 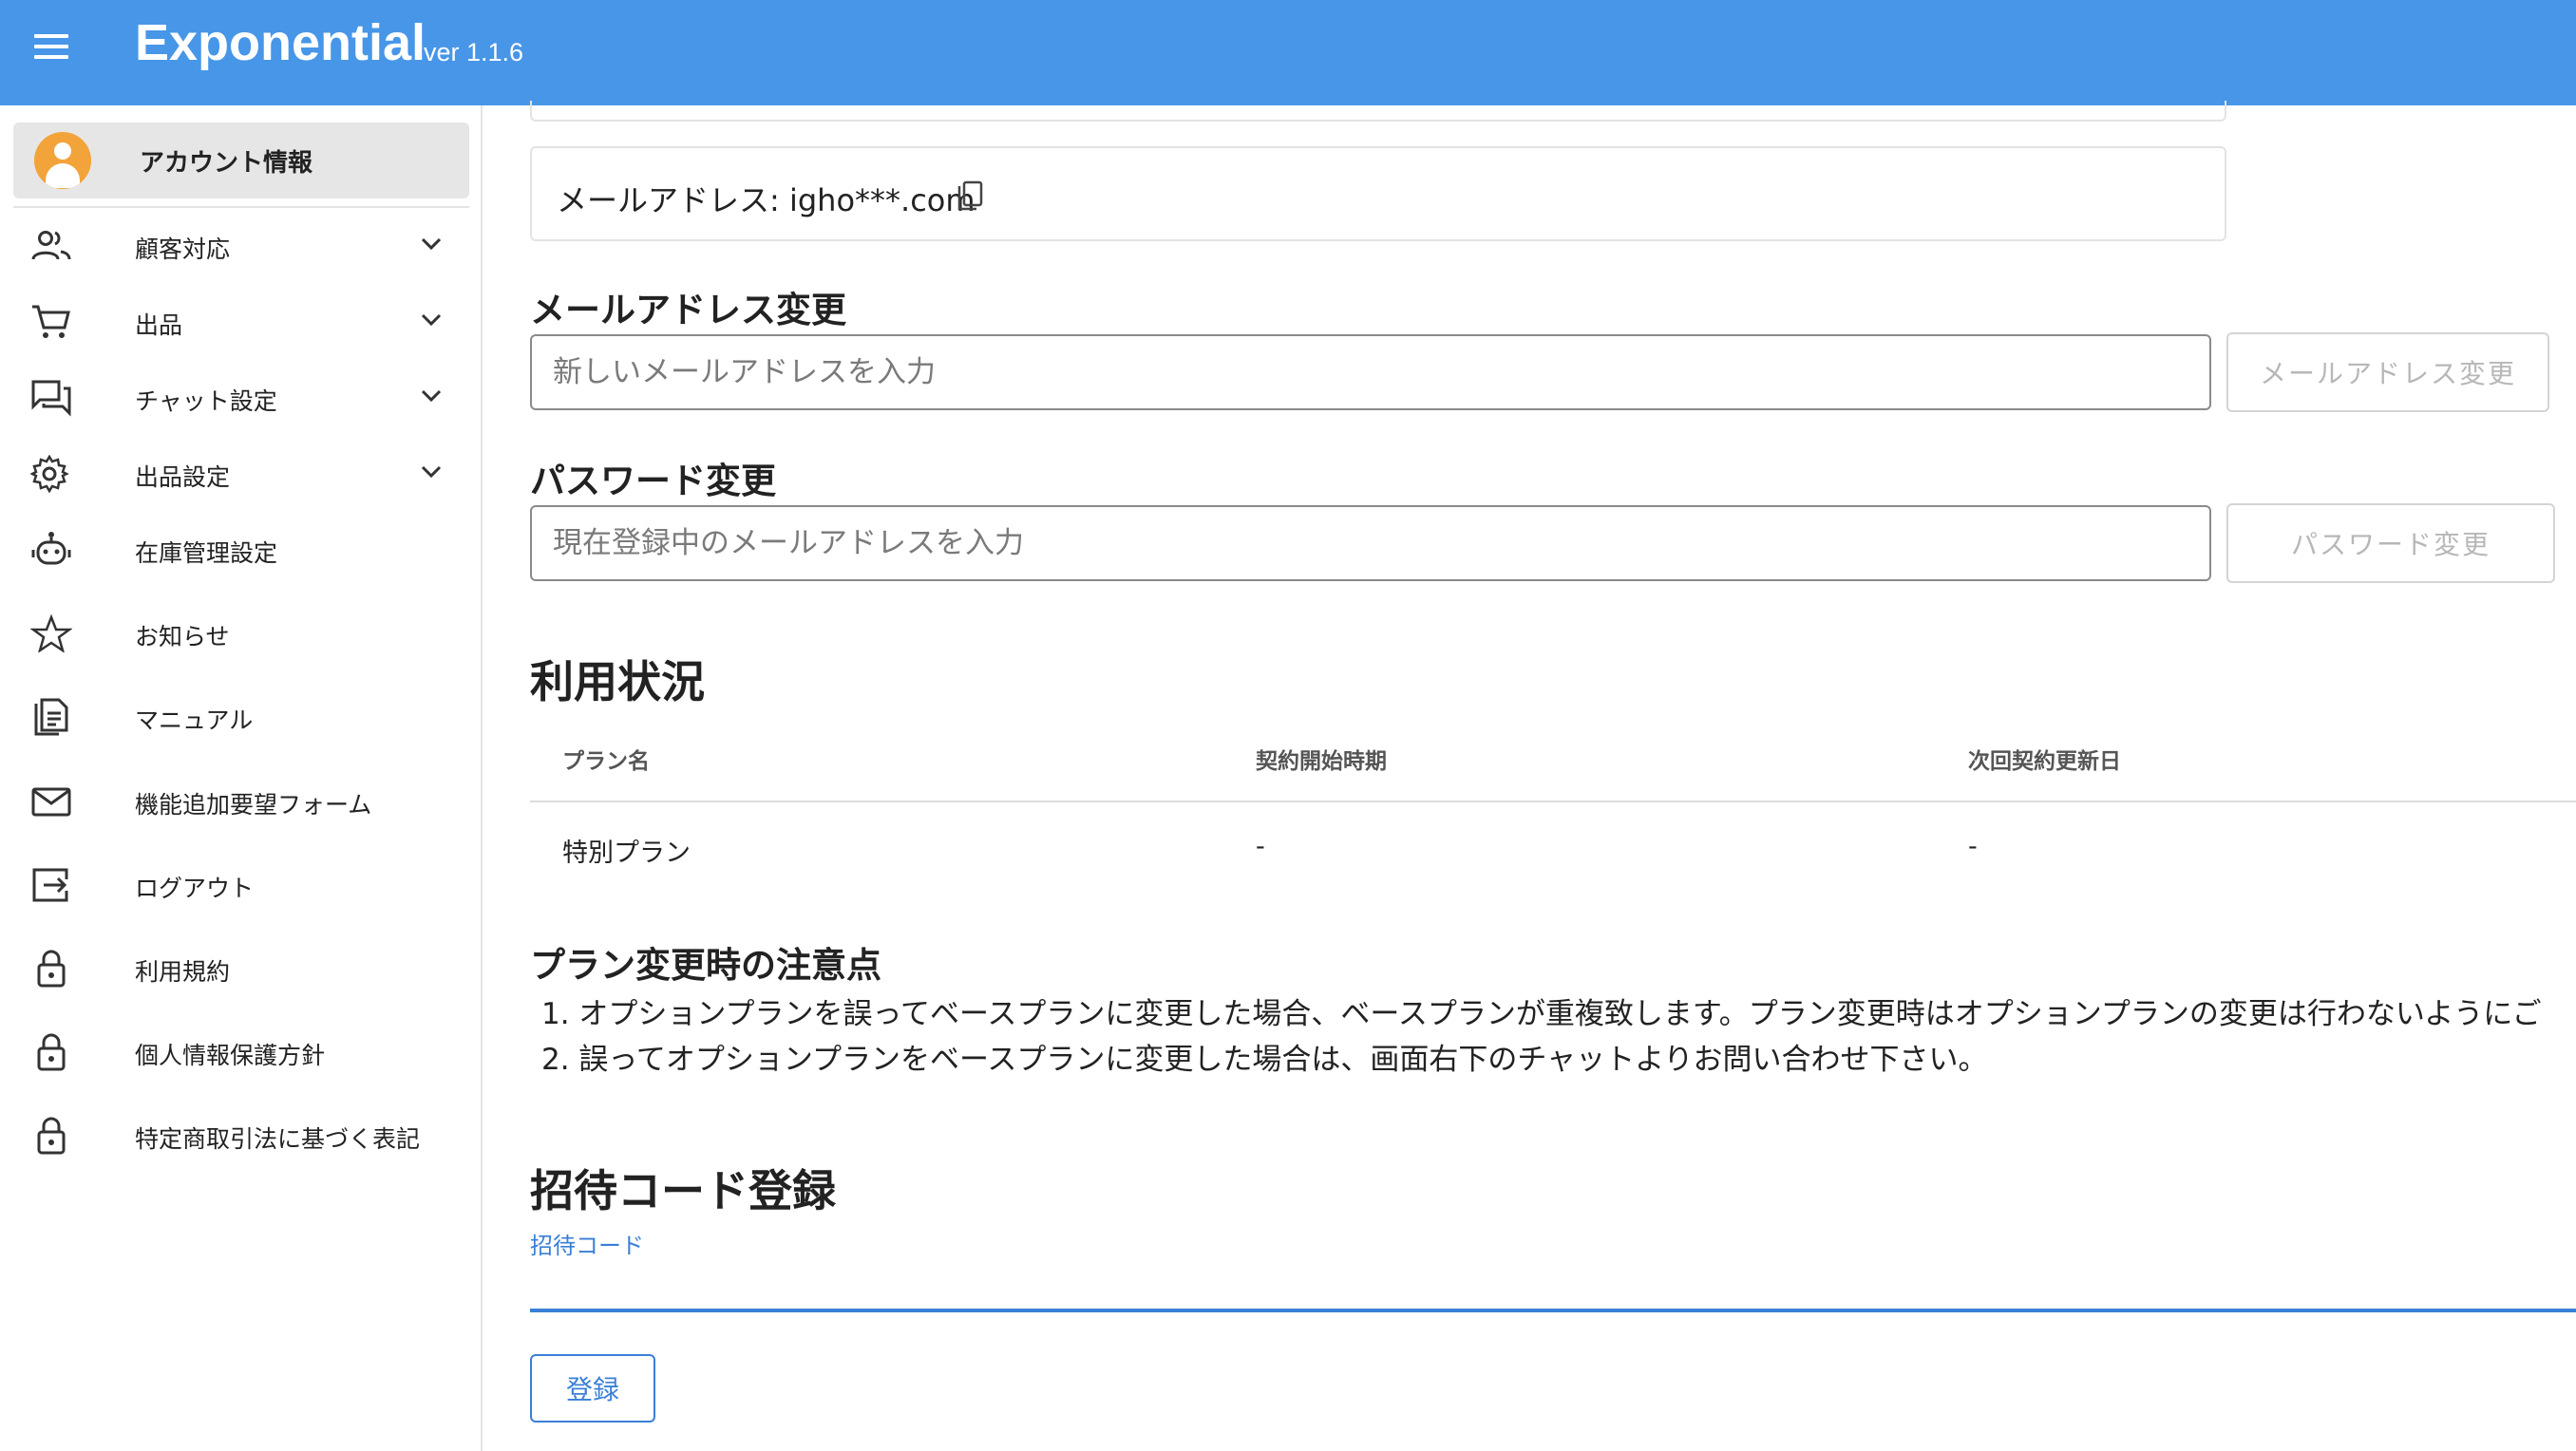 What do you see at coordinates (240, 473) in the screenshot?
I see `sidebar-item-listing-settings: 出品設定` at bounding box center [240, 473].